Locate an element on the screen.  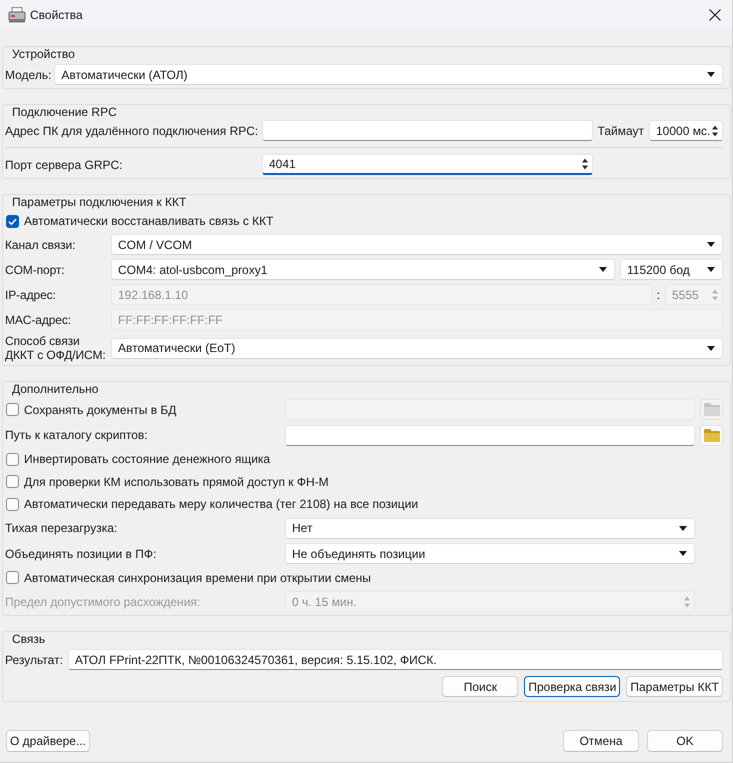
spin-field: 10000 мс. is located at coordinates (686, 130).